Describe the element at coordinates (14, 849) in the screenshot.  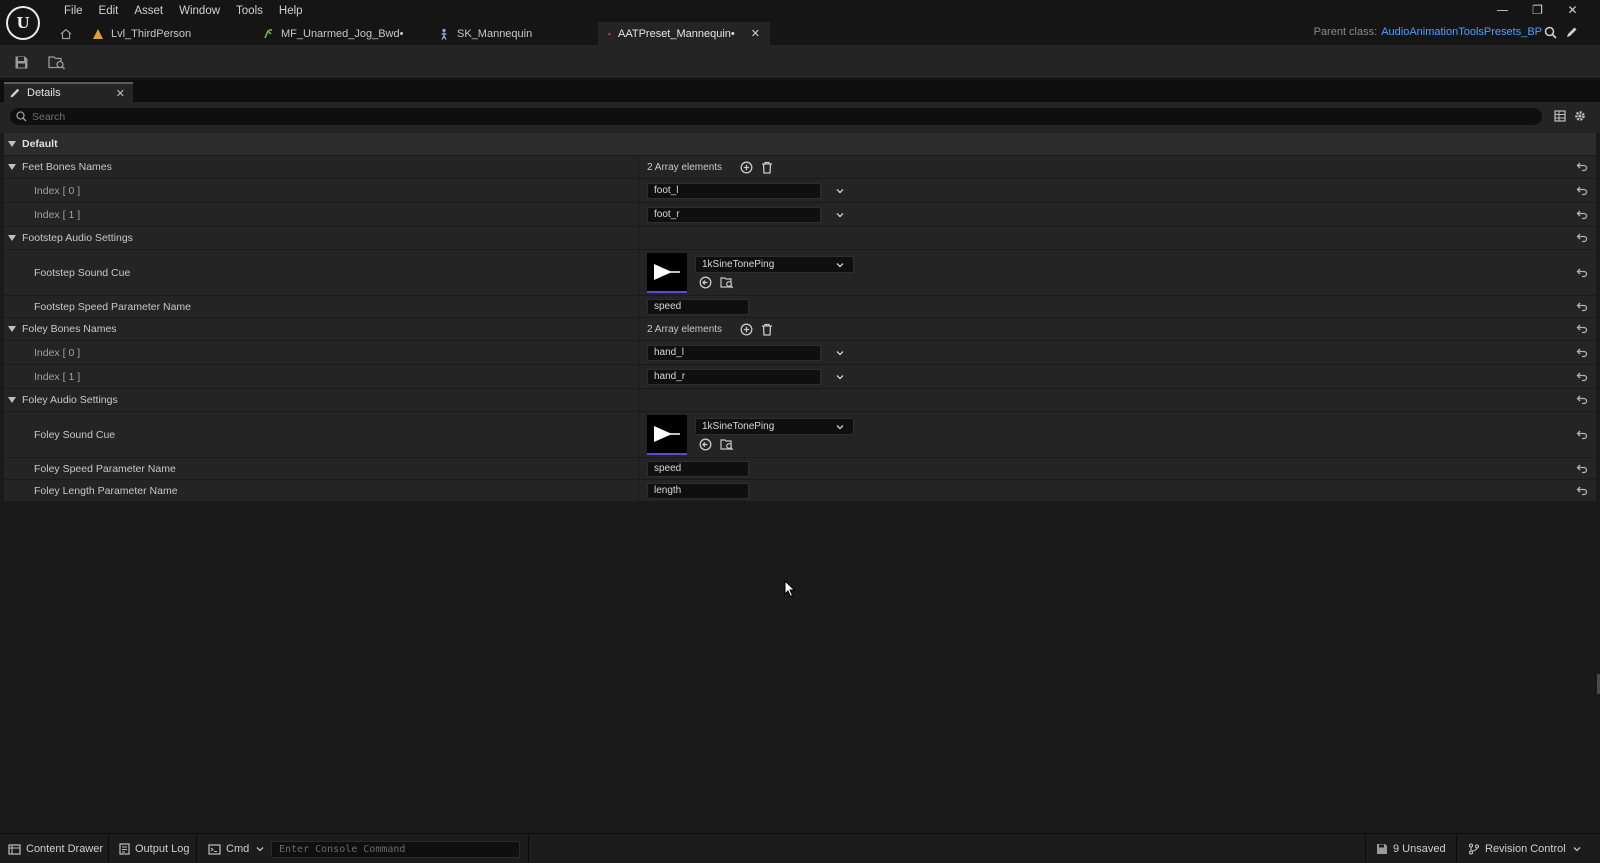
I see `content-drawer-icon` at that location.